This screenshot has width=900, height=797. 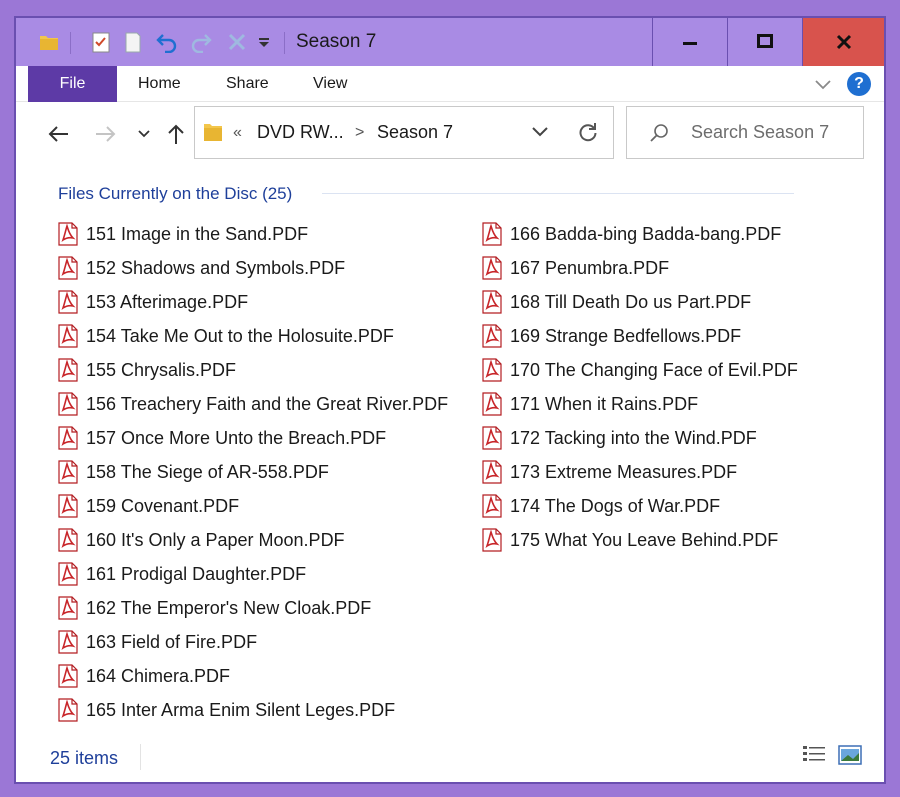 I want to click on file-name: 163 Field of Fire.PDF, so click(x=172, y=641).